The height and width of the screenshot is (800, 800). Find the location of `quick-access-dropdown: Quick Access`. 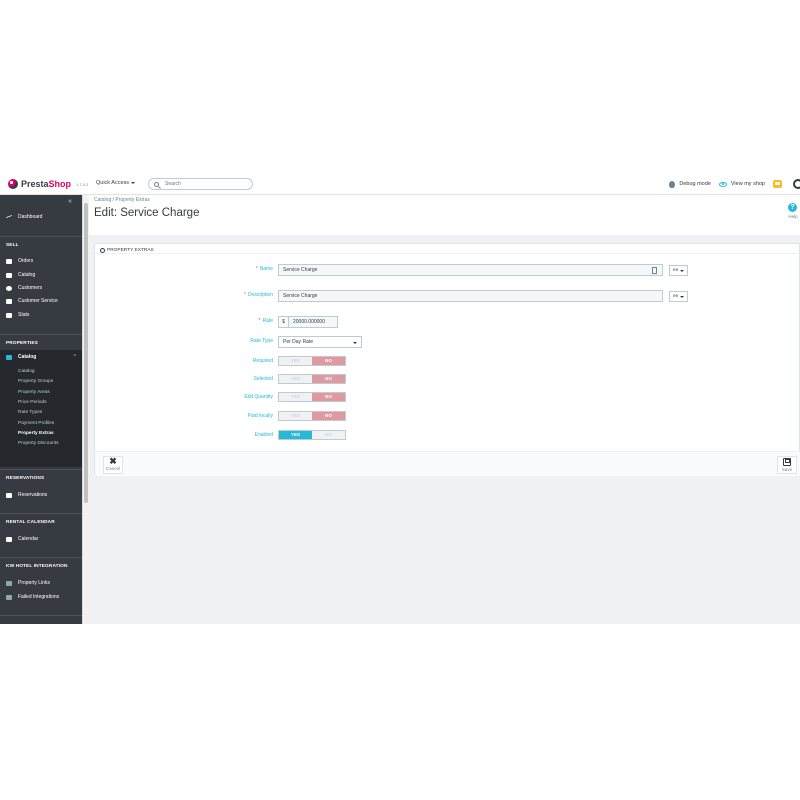

quick-access-dropdown: Quick Access is located at coordinates (116, 183).